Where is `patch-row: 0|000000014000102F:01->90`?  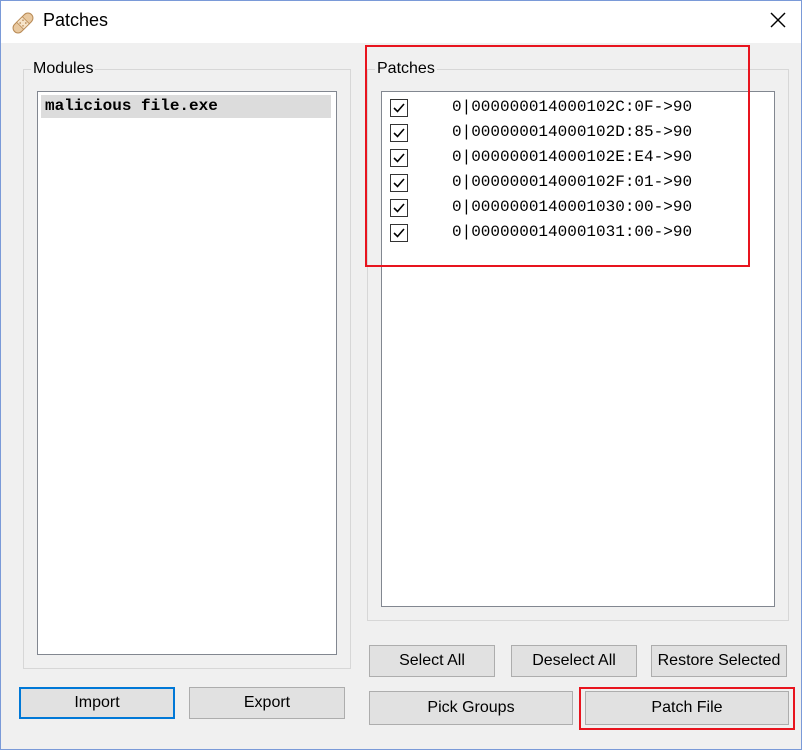 patch-row: 0|000000014000102F:01->90 is located at coordinates (578, 183).